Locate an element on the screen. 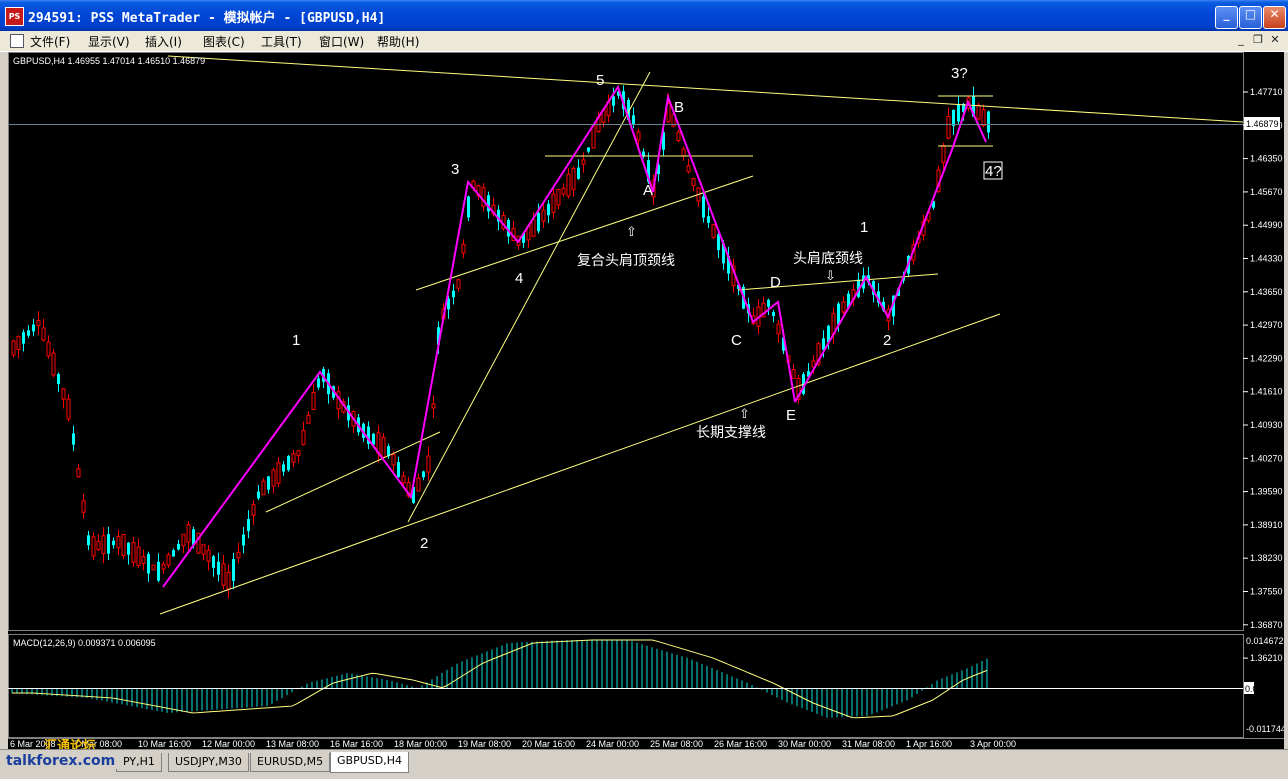 This screenshot has height=779, width=1288. tab-usdjpy-m30: USDJPY,M30 is located at coordinates (208, 762).